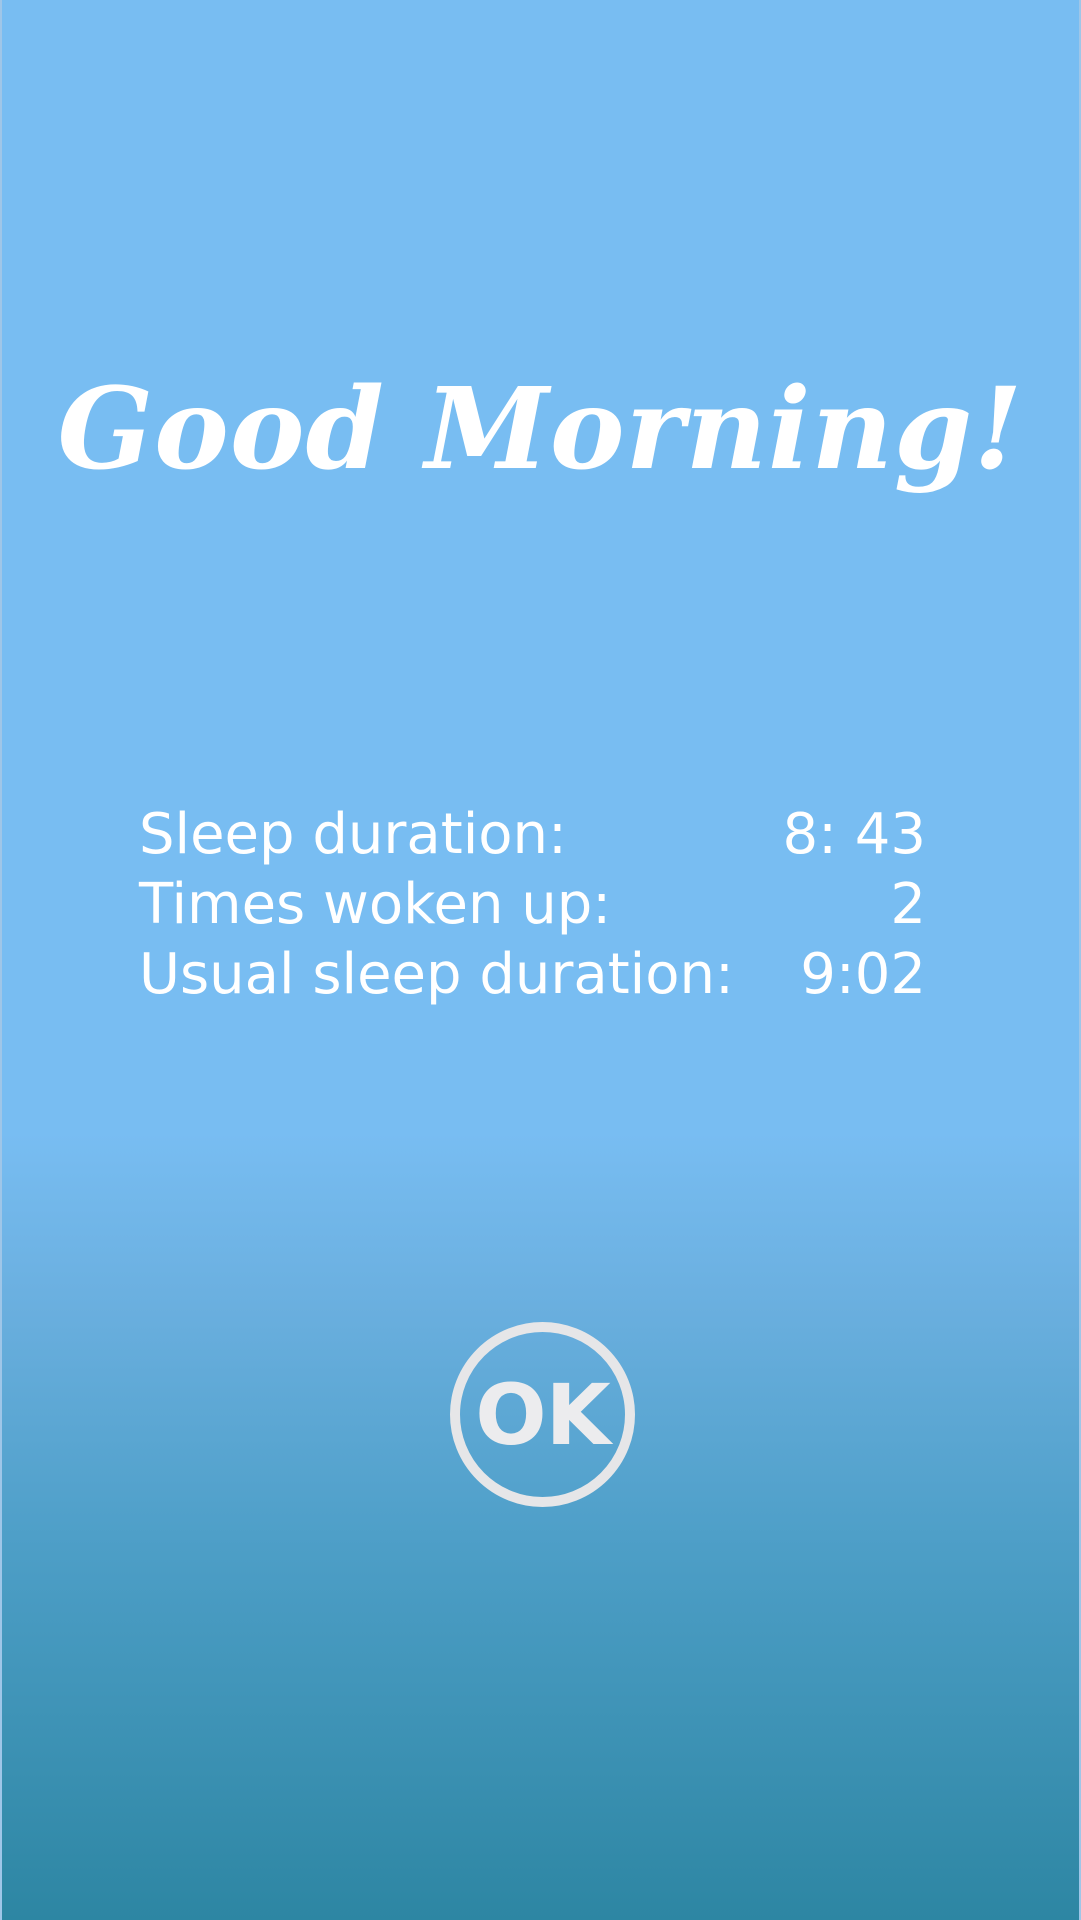 The image size is (1081, 1920). I want to click on stat-value: 9:02, so click(863, 974).